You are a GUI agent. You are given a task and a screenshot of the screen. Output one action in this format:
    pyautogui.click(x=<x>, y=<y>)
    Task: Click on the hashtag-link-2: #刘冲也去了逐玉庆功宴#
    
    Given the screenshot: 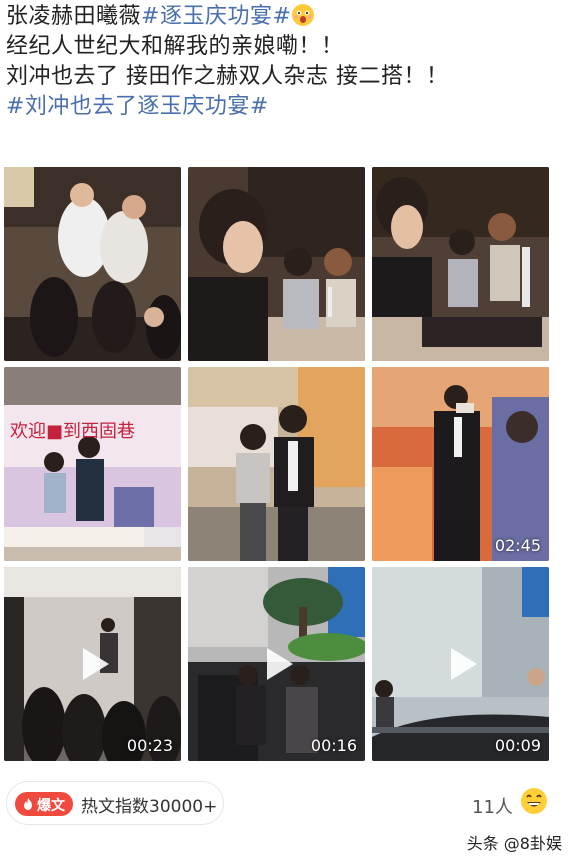 What is the action you would take?
    pyautogui.click(x=286, y=107)
    